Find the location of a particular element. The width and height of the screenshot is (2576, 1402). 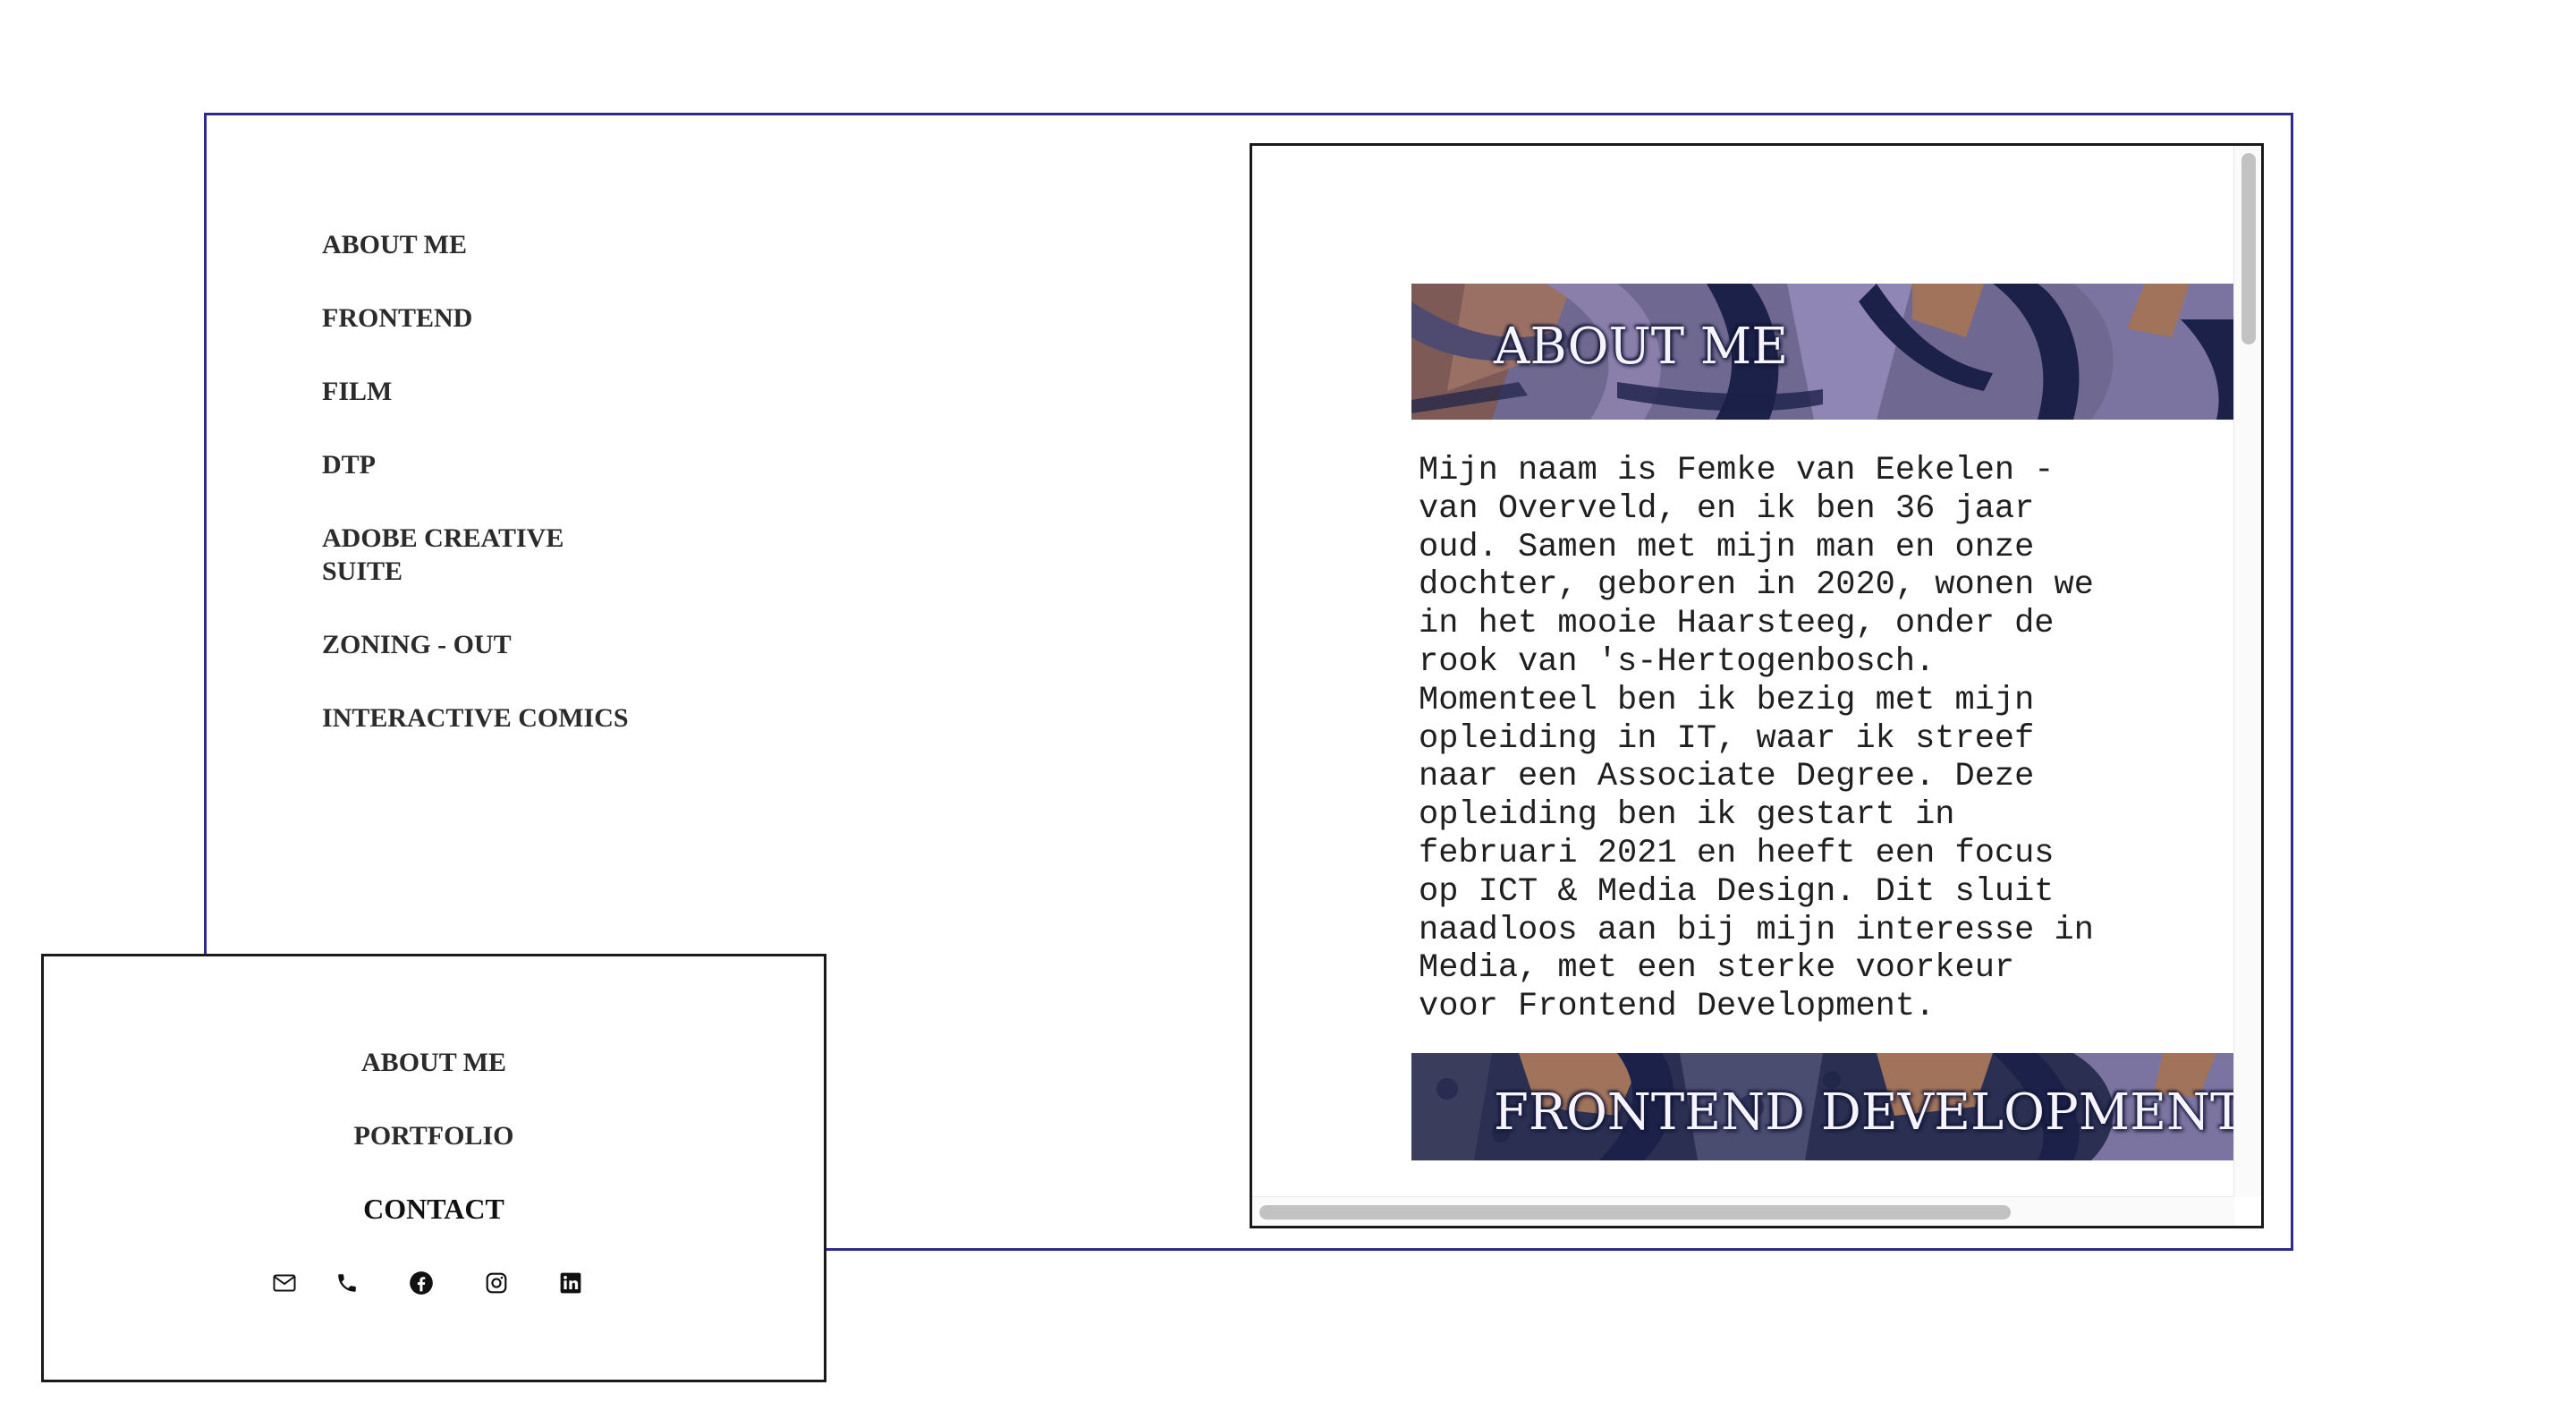

horizontal-scrollbar is located at coordinates (1743, 1211).